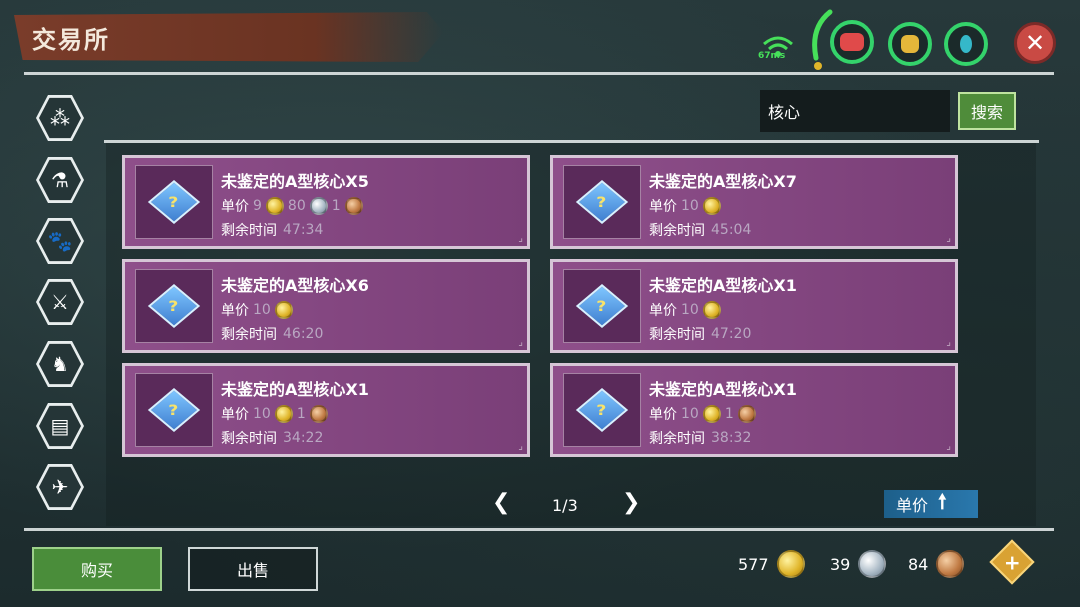 This screenshot has height=607, width=1080. I want to click on listing-card: ? 未鉴定的A型核心X1 单价 10 1 剩余时间 34:22 ⌟, so click(326, 410).